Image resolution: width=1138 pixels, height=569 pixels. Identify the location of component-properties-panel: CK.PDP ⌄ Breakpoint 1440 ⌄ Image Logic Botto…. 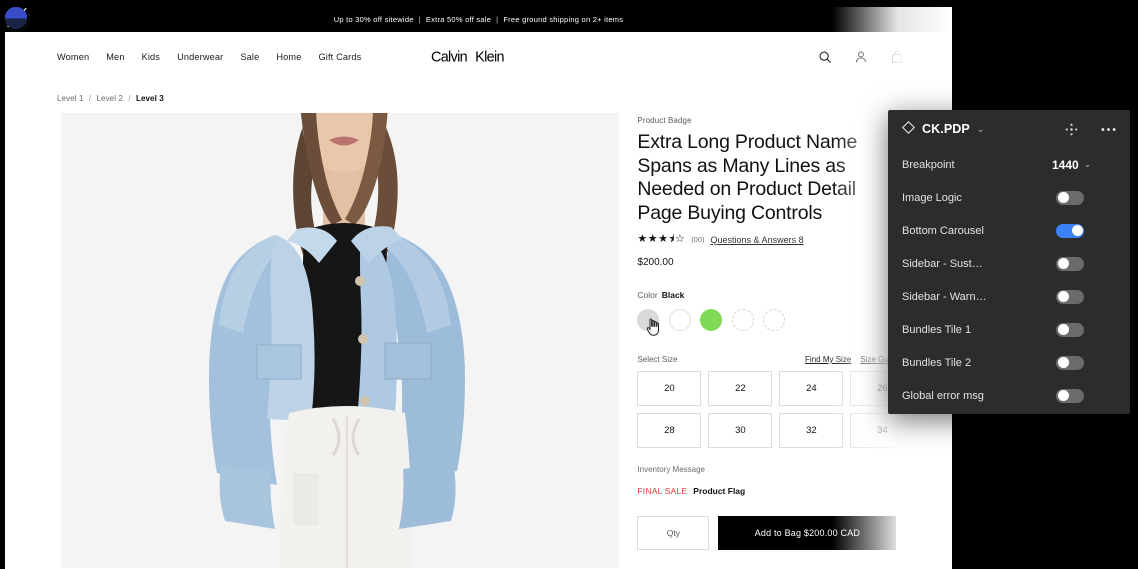
(1009, 262).